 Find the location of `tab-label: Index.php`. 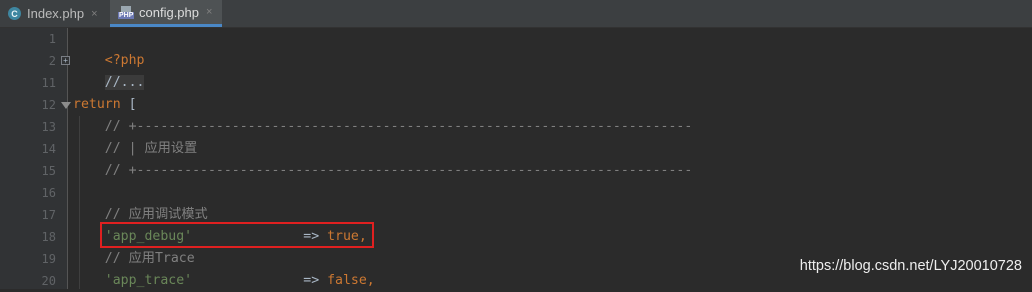

tab-label: Index.php is located at coordinates (56, 13).